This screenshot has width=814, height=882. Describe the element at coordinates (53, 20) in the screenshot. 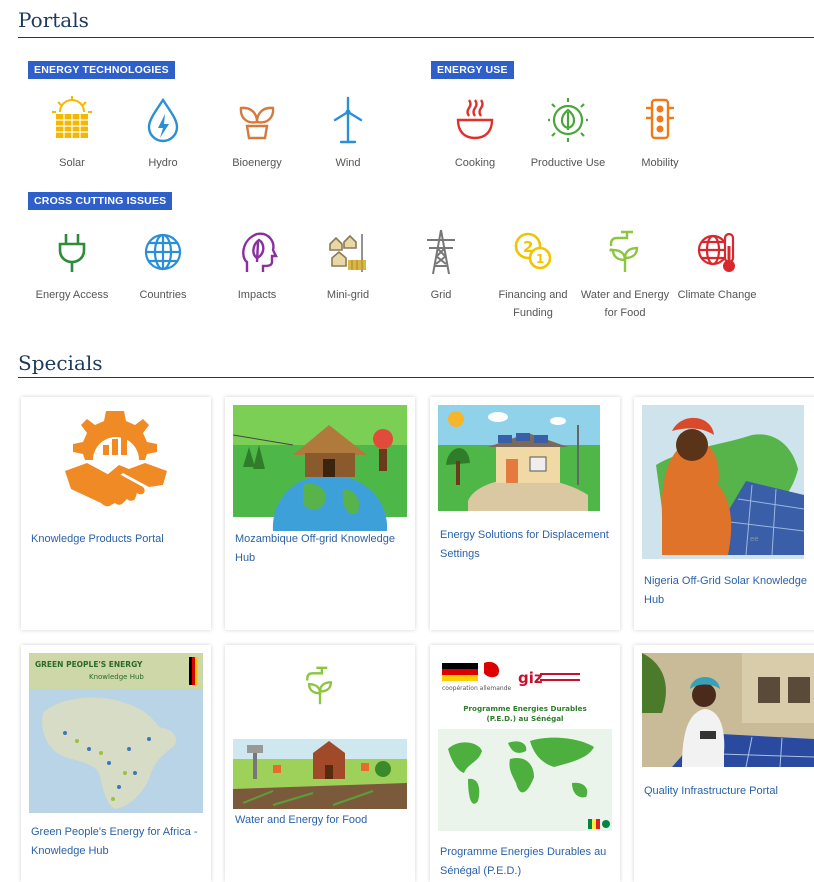

I see `portals-heading: Portals` at that location.